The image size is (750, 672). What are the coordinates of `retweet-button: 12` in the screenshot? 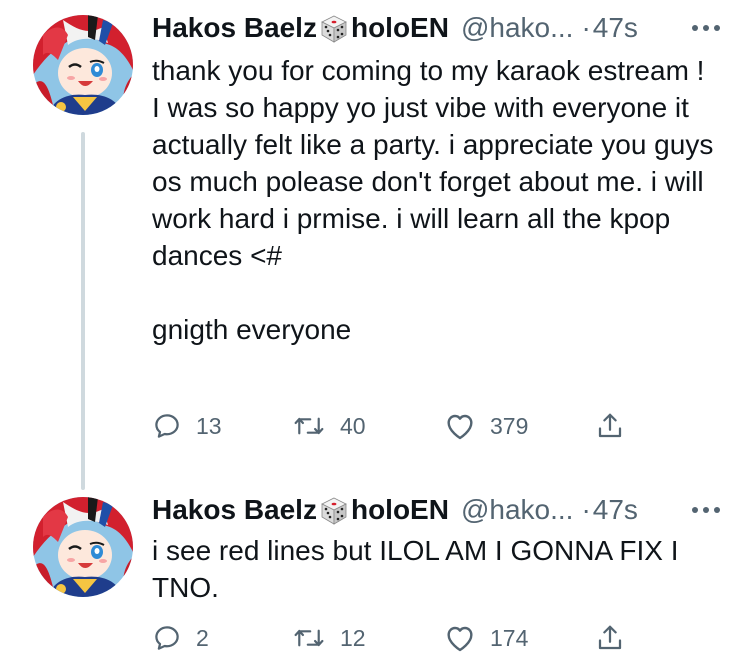 It's located at (329, 638).